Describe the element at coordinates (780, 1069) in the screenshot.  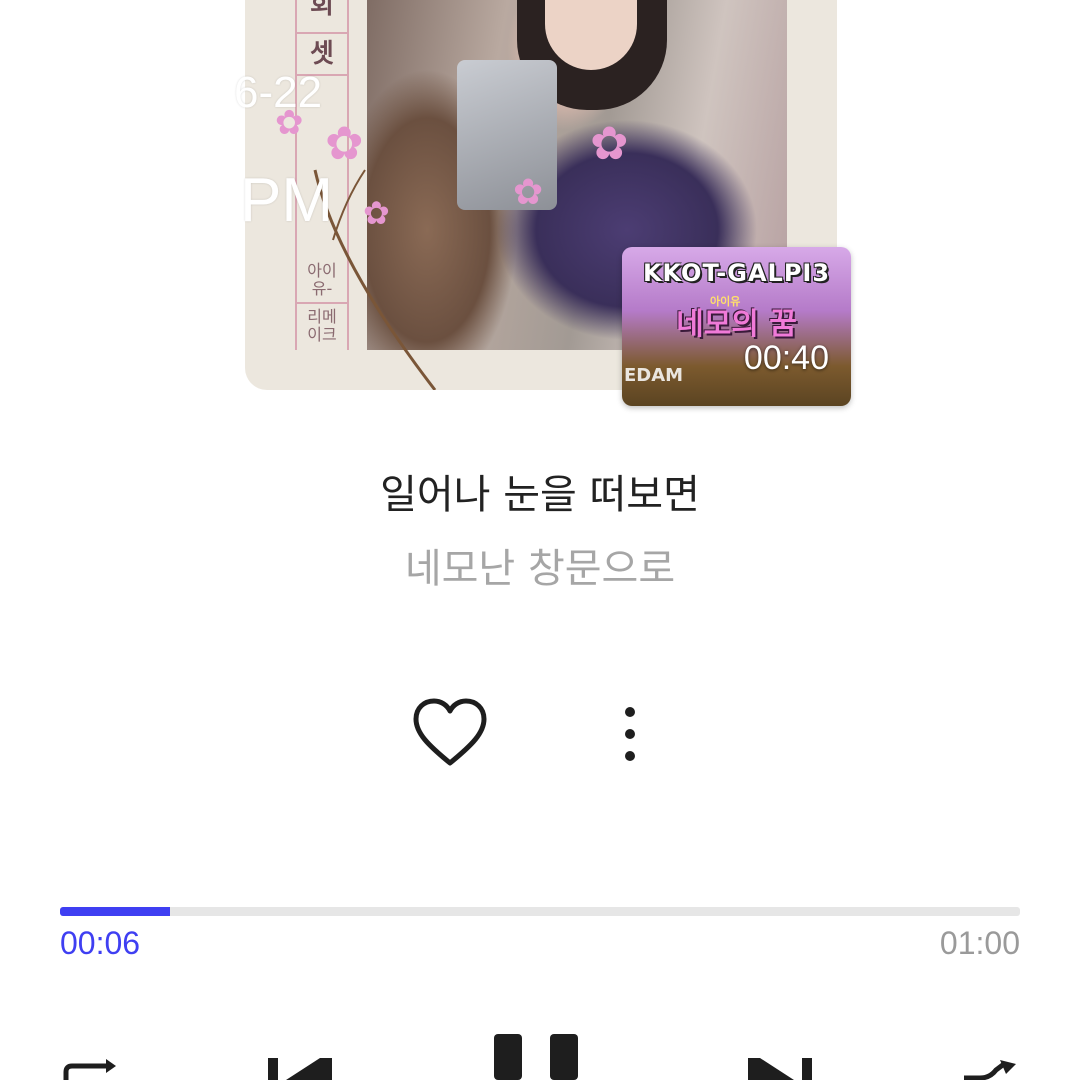
I see `skip-next-icon` at that location.